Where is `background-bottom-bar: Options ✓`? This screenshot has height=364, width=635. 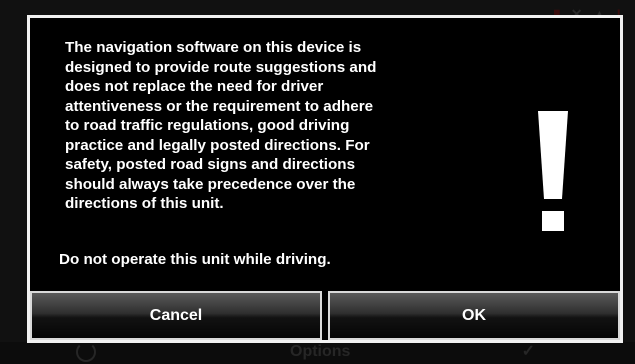
background-bottom-bar: Options ✓ is located at coordinates (317, 353).